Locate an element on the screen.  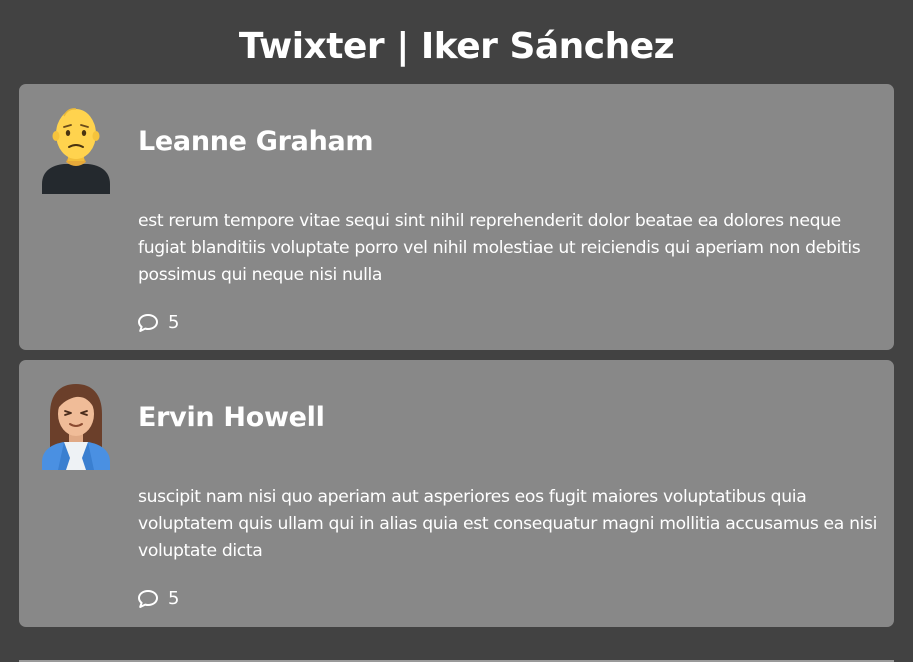
post-author: Ervin Howell is located at coordinates (231, 417).